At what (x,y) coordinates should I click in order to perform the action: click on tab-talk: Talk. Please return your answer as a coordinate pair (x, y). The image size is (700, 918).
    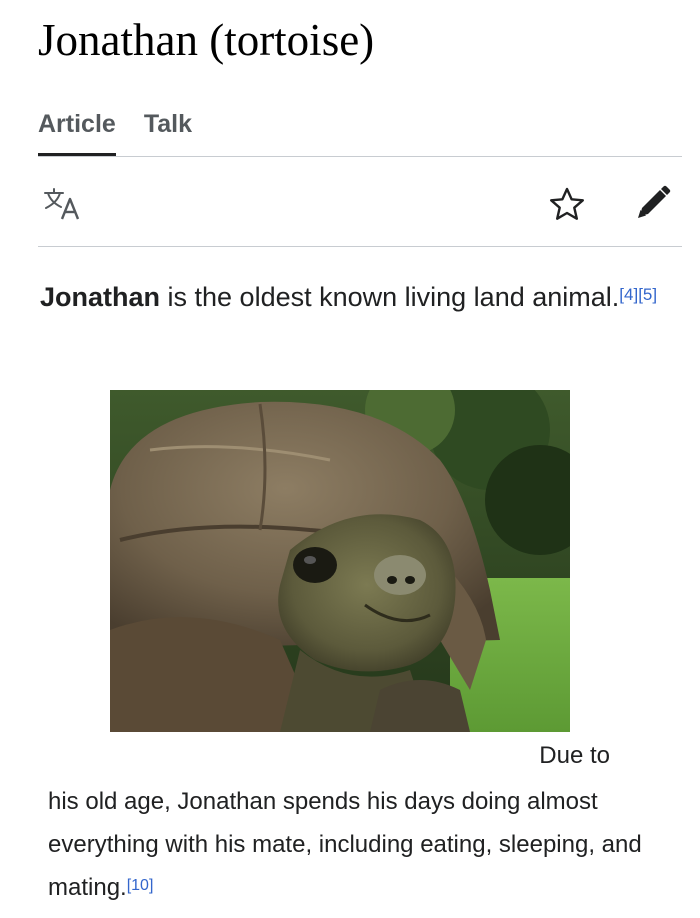
    Looking at the image, I should click on (168, 132).